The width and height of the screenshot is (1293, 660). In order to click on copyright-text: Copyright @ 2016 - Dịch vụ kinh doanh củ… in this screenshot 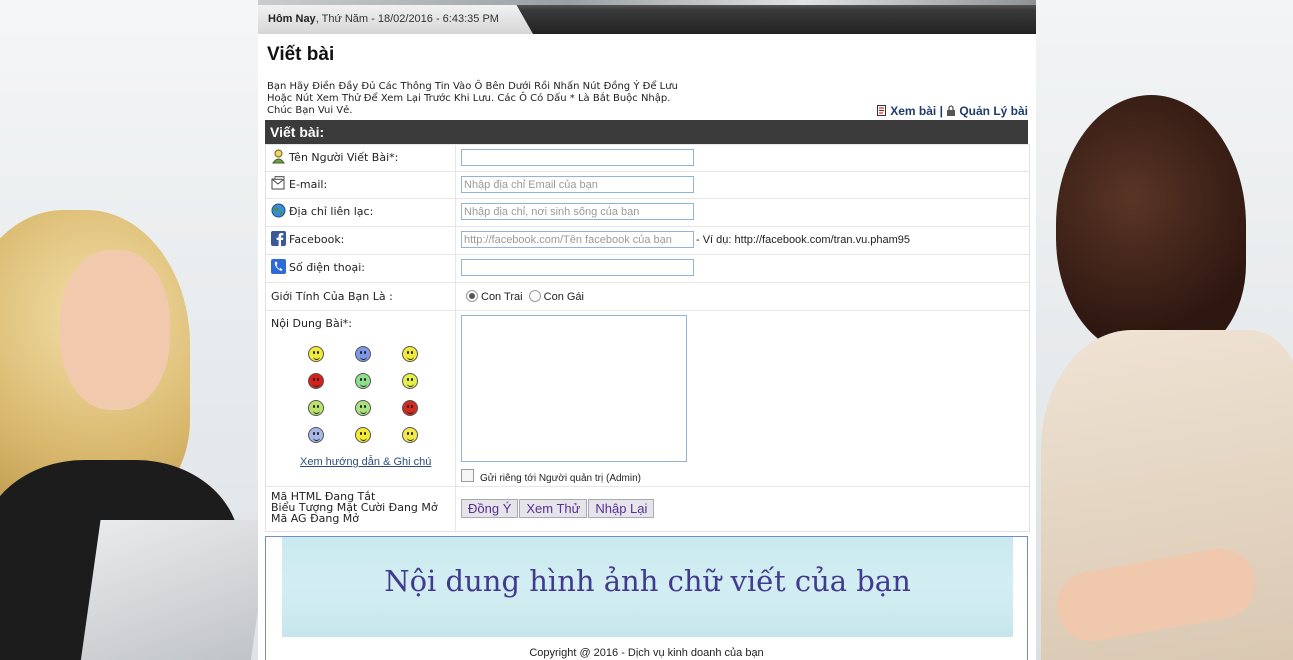, I will do `click(646, 653)`.